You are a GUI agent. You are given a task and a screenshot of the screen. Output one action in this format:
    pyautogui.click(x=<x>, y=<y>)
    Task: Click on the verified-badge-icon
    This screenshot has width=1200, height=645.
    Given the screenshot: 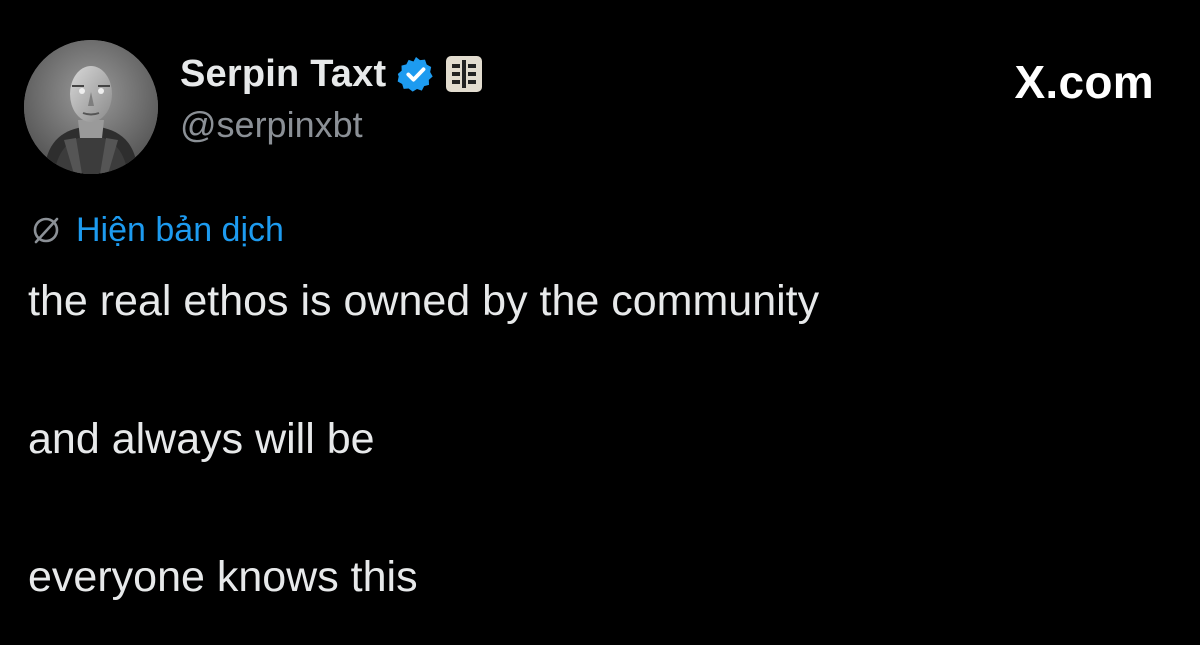 What is the action you would take?
    pyautogui.click(x=416, y=74)
    